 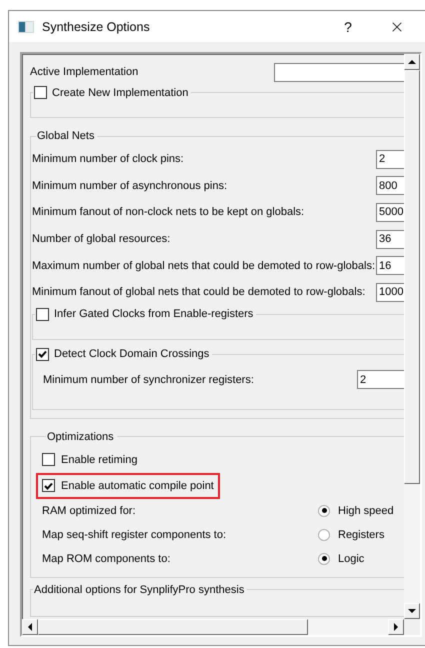 I want to click on input-field: 800, so click(x=390, y=186).